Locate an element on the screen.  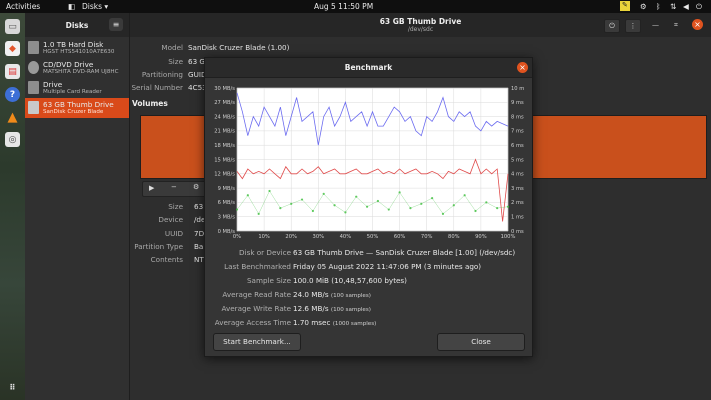
activities-button: Activities is located at coordinates (23, 6).